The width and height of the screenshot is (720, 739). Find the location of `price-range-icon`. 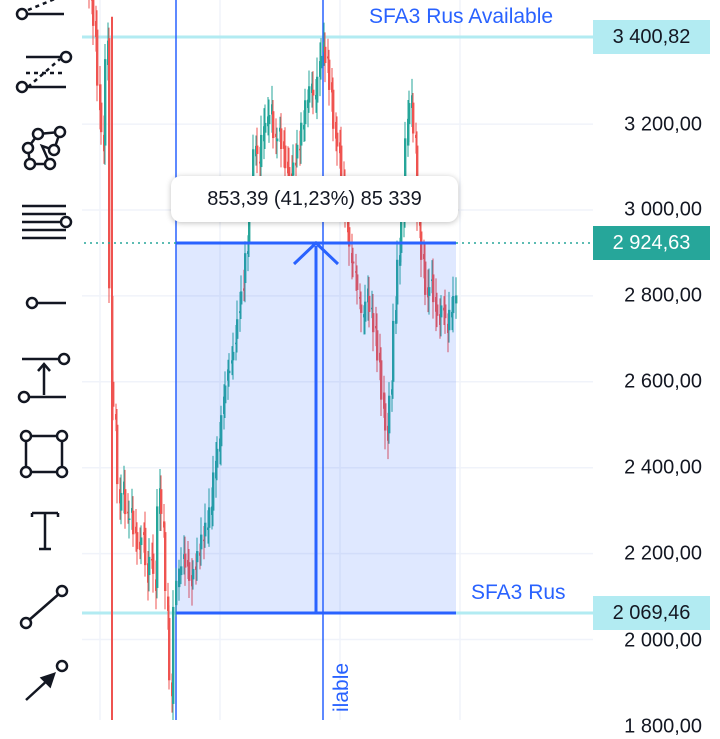

price-range-icon is located at coordinates (44, 378).